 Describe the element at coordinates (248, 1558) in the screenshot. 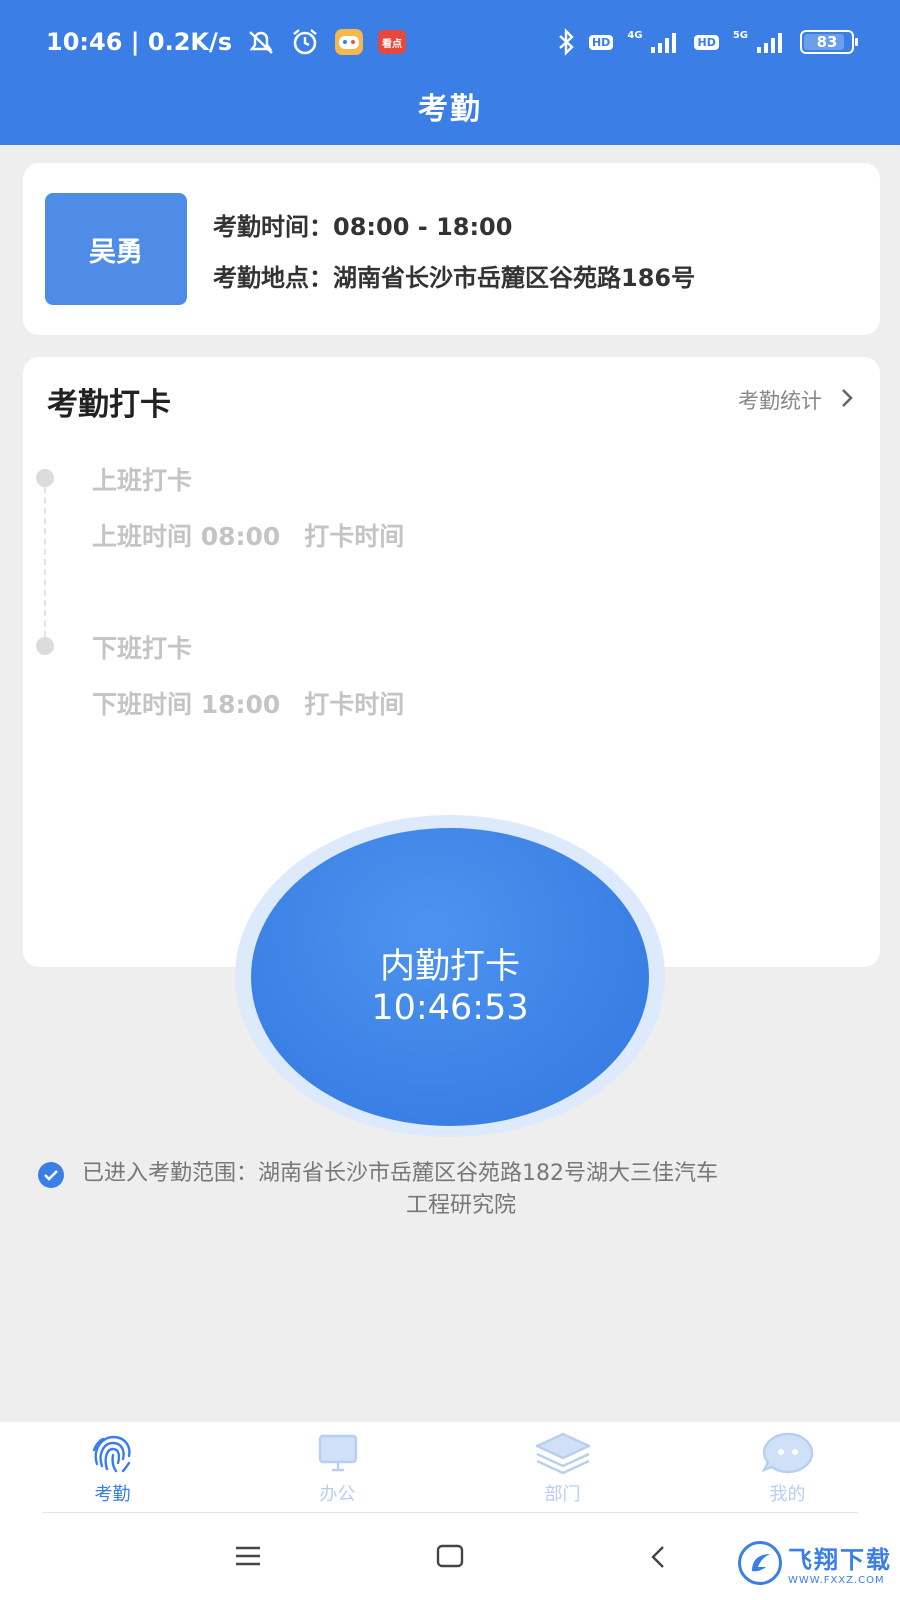

I see `menu-icon` at that location.